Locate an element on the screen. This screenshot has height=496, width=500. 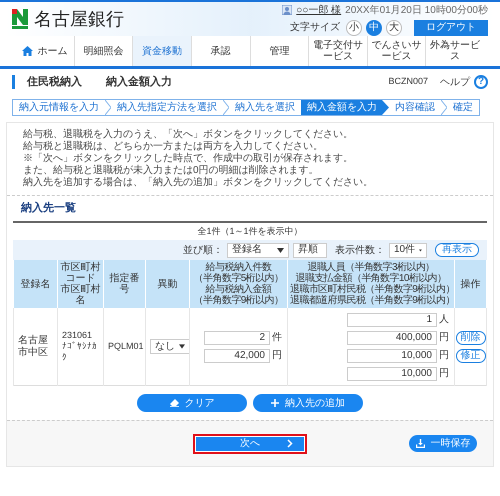
input-field: 1 is located at coordinates (392, 319).